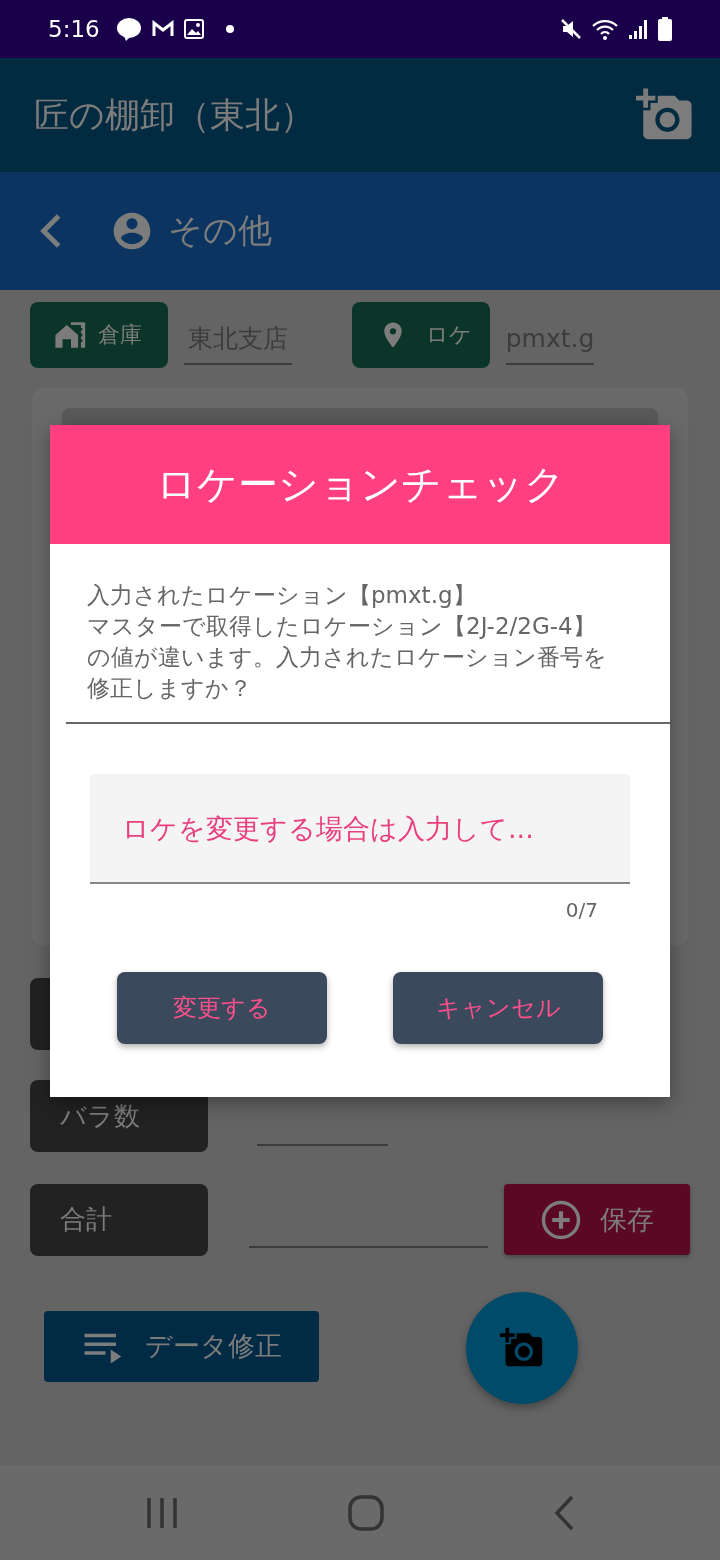 The width and height of the screenshot is (720, 1560). I want to click on dot-icon, so click(229, 29).